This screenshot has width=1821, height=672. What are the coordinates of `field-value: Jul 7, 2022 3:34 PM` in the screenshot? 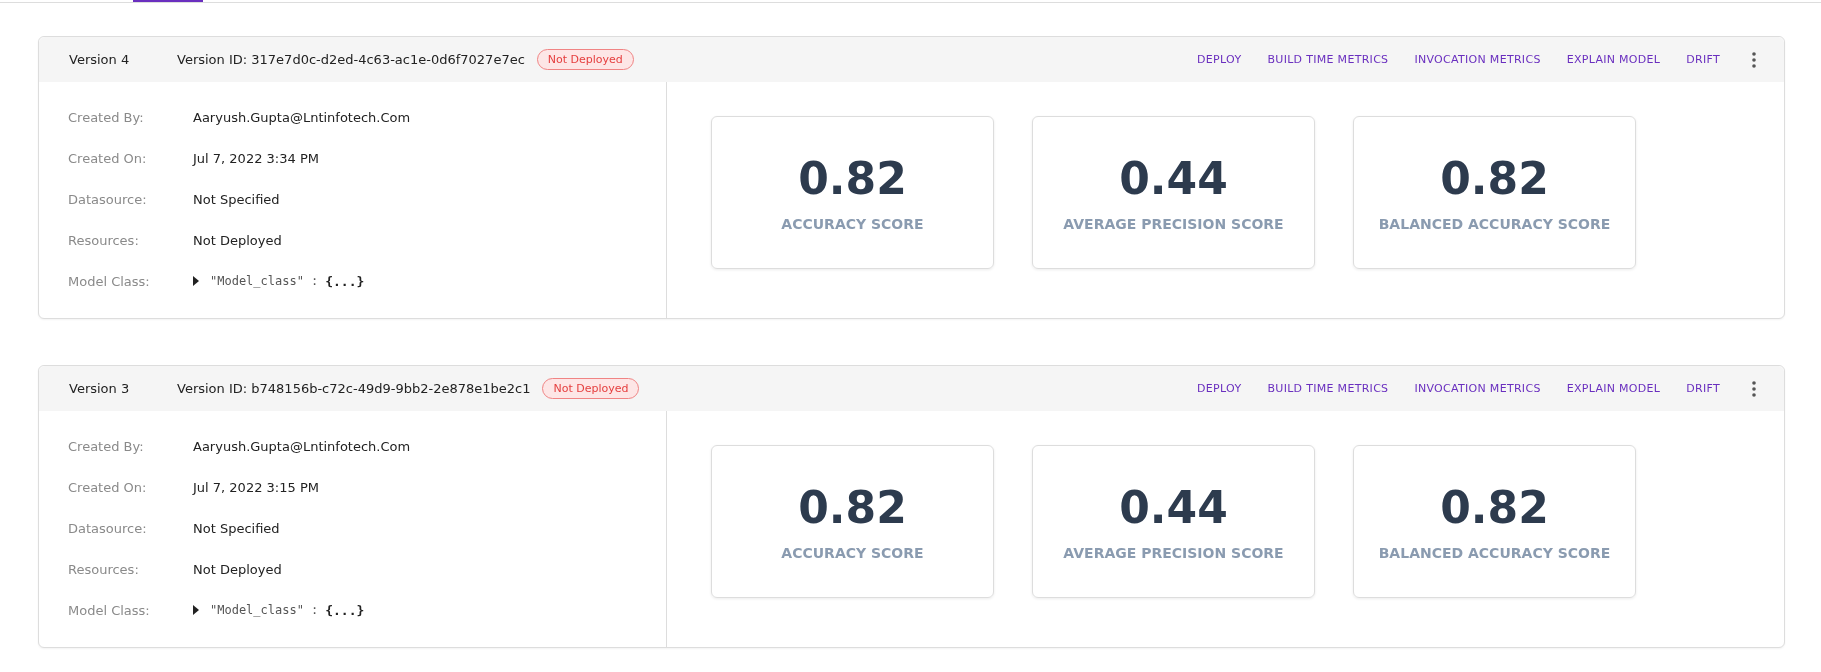 It's located at (256, 158).